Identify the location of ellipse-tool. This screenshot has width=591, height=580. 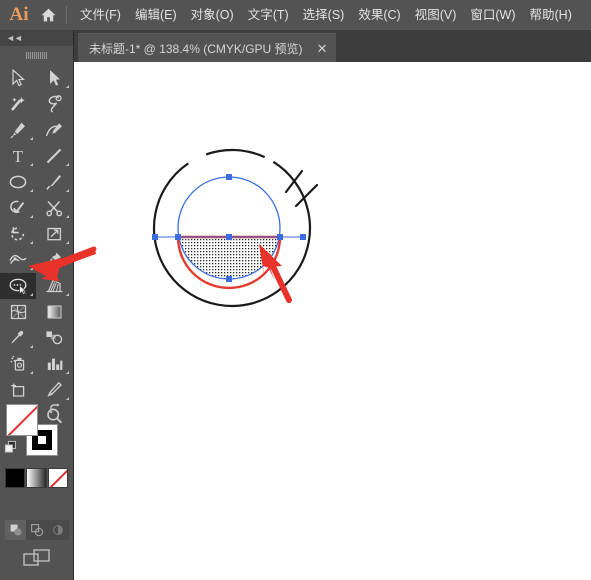
(18, 182).